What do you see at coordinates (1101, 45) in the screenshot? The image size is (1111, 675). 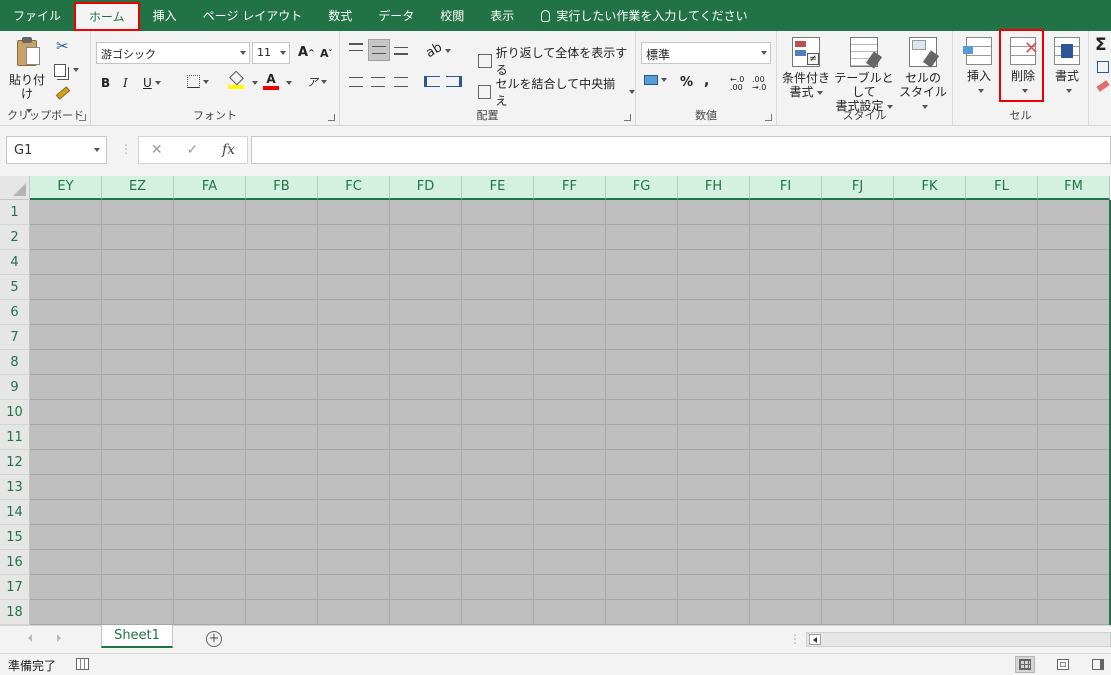 I see `autosum-button: Σ` at bounding box center [1101, 45].